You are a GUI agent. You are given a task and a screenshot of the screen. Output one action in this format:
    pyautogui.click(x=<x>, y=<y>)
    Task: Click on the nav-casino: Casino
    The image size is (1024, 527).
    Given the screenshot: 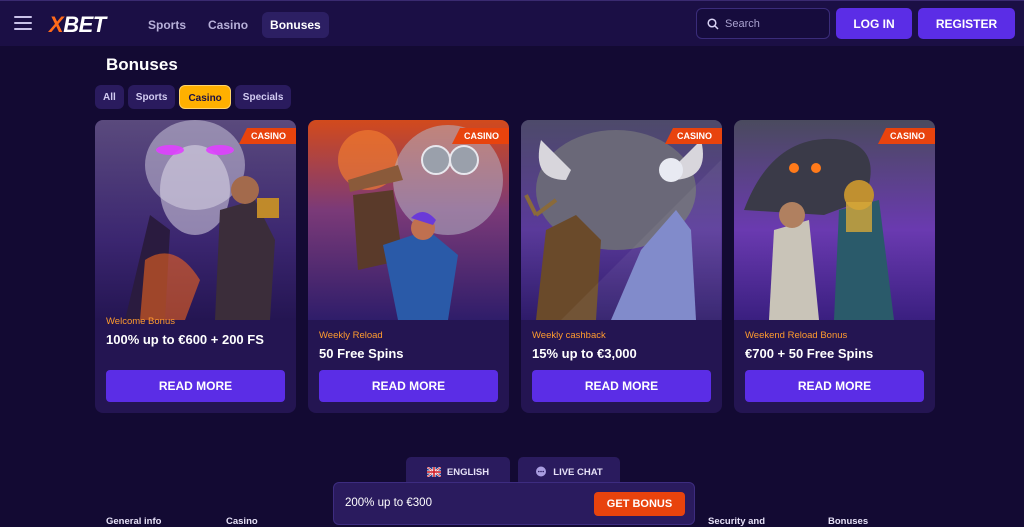 What is the action you would take?
    pyautogui.click(x=228, y=25)
    